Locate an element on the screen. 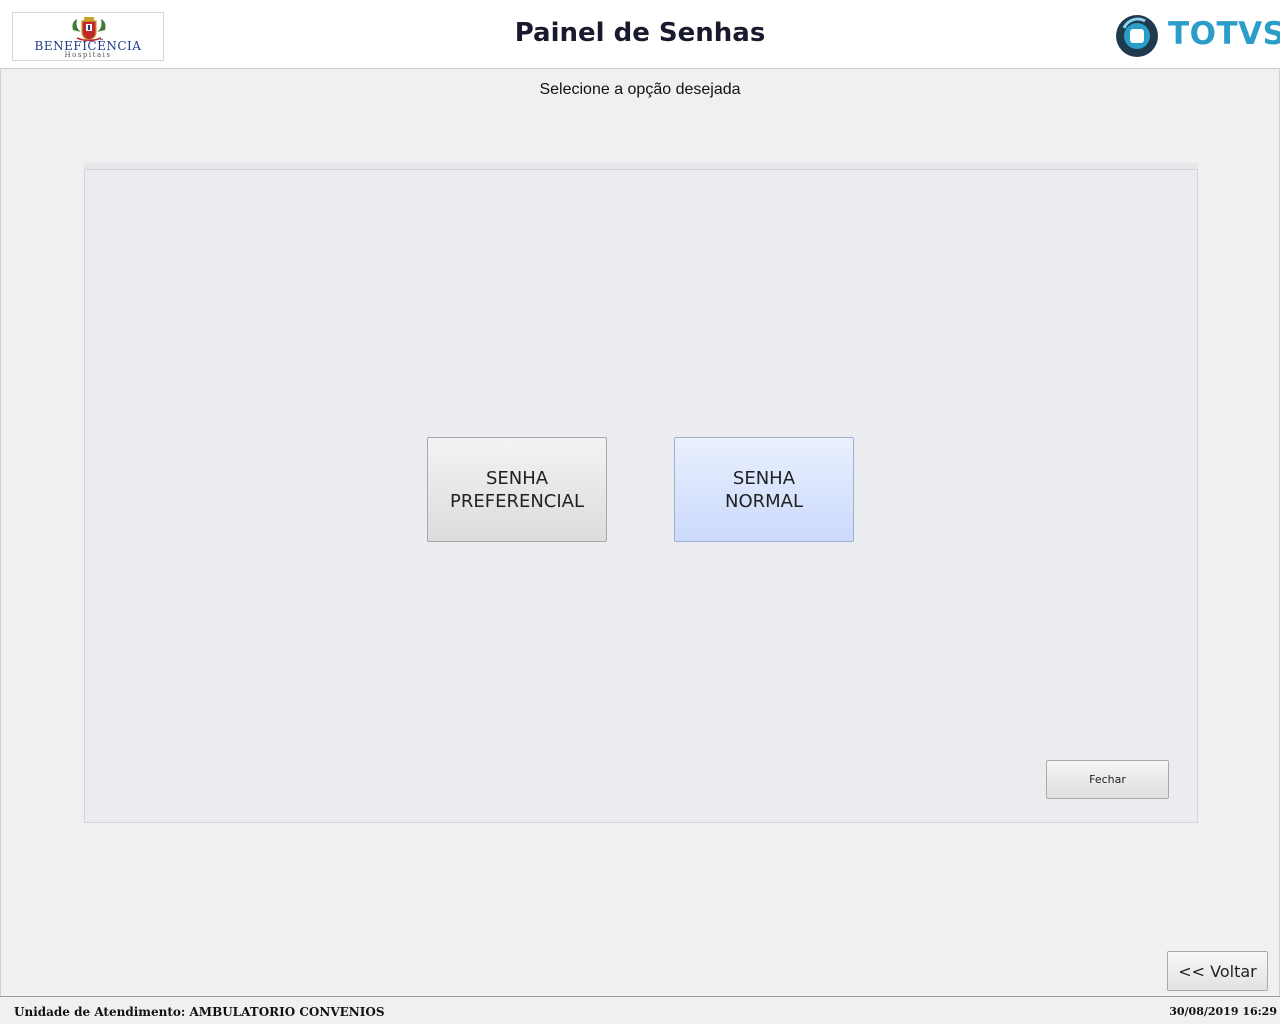 Image resolution: width=1280 pixels, height=1024 pixels. instruction-text: Selecione a opção desejada is located at coordinates (640, 89).